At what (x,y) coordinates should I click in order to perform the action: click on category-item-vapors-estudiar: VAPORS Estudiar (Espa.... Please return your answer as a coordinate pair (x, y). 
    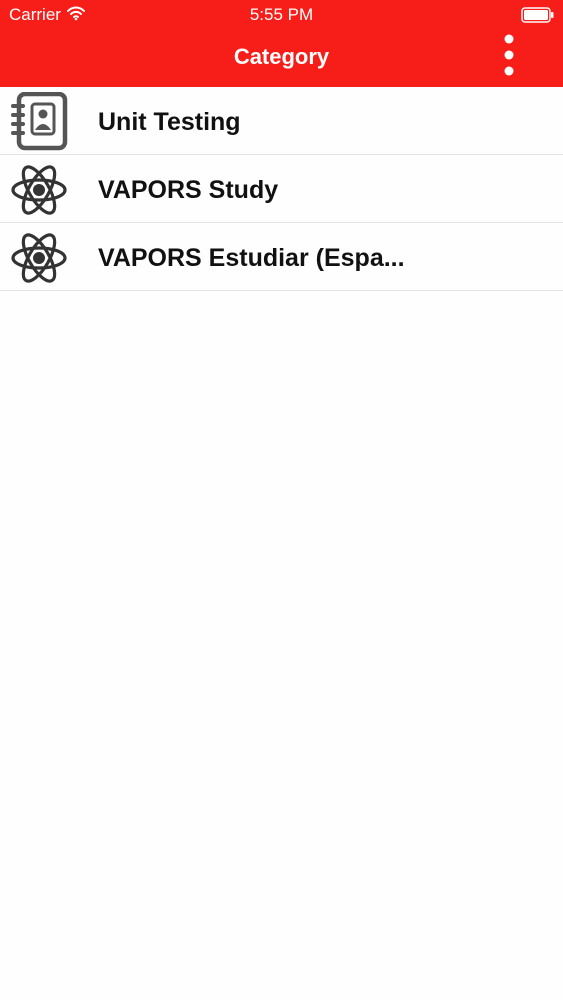
    Looking at the image, I should click on (281, 257).